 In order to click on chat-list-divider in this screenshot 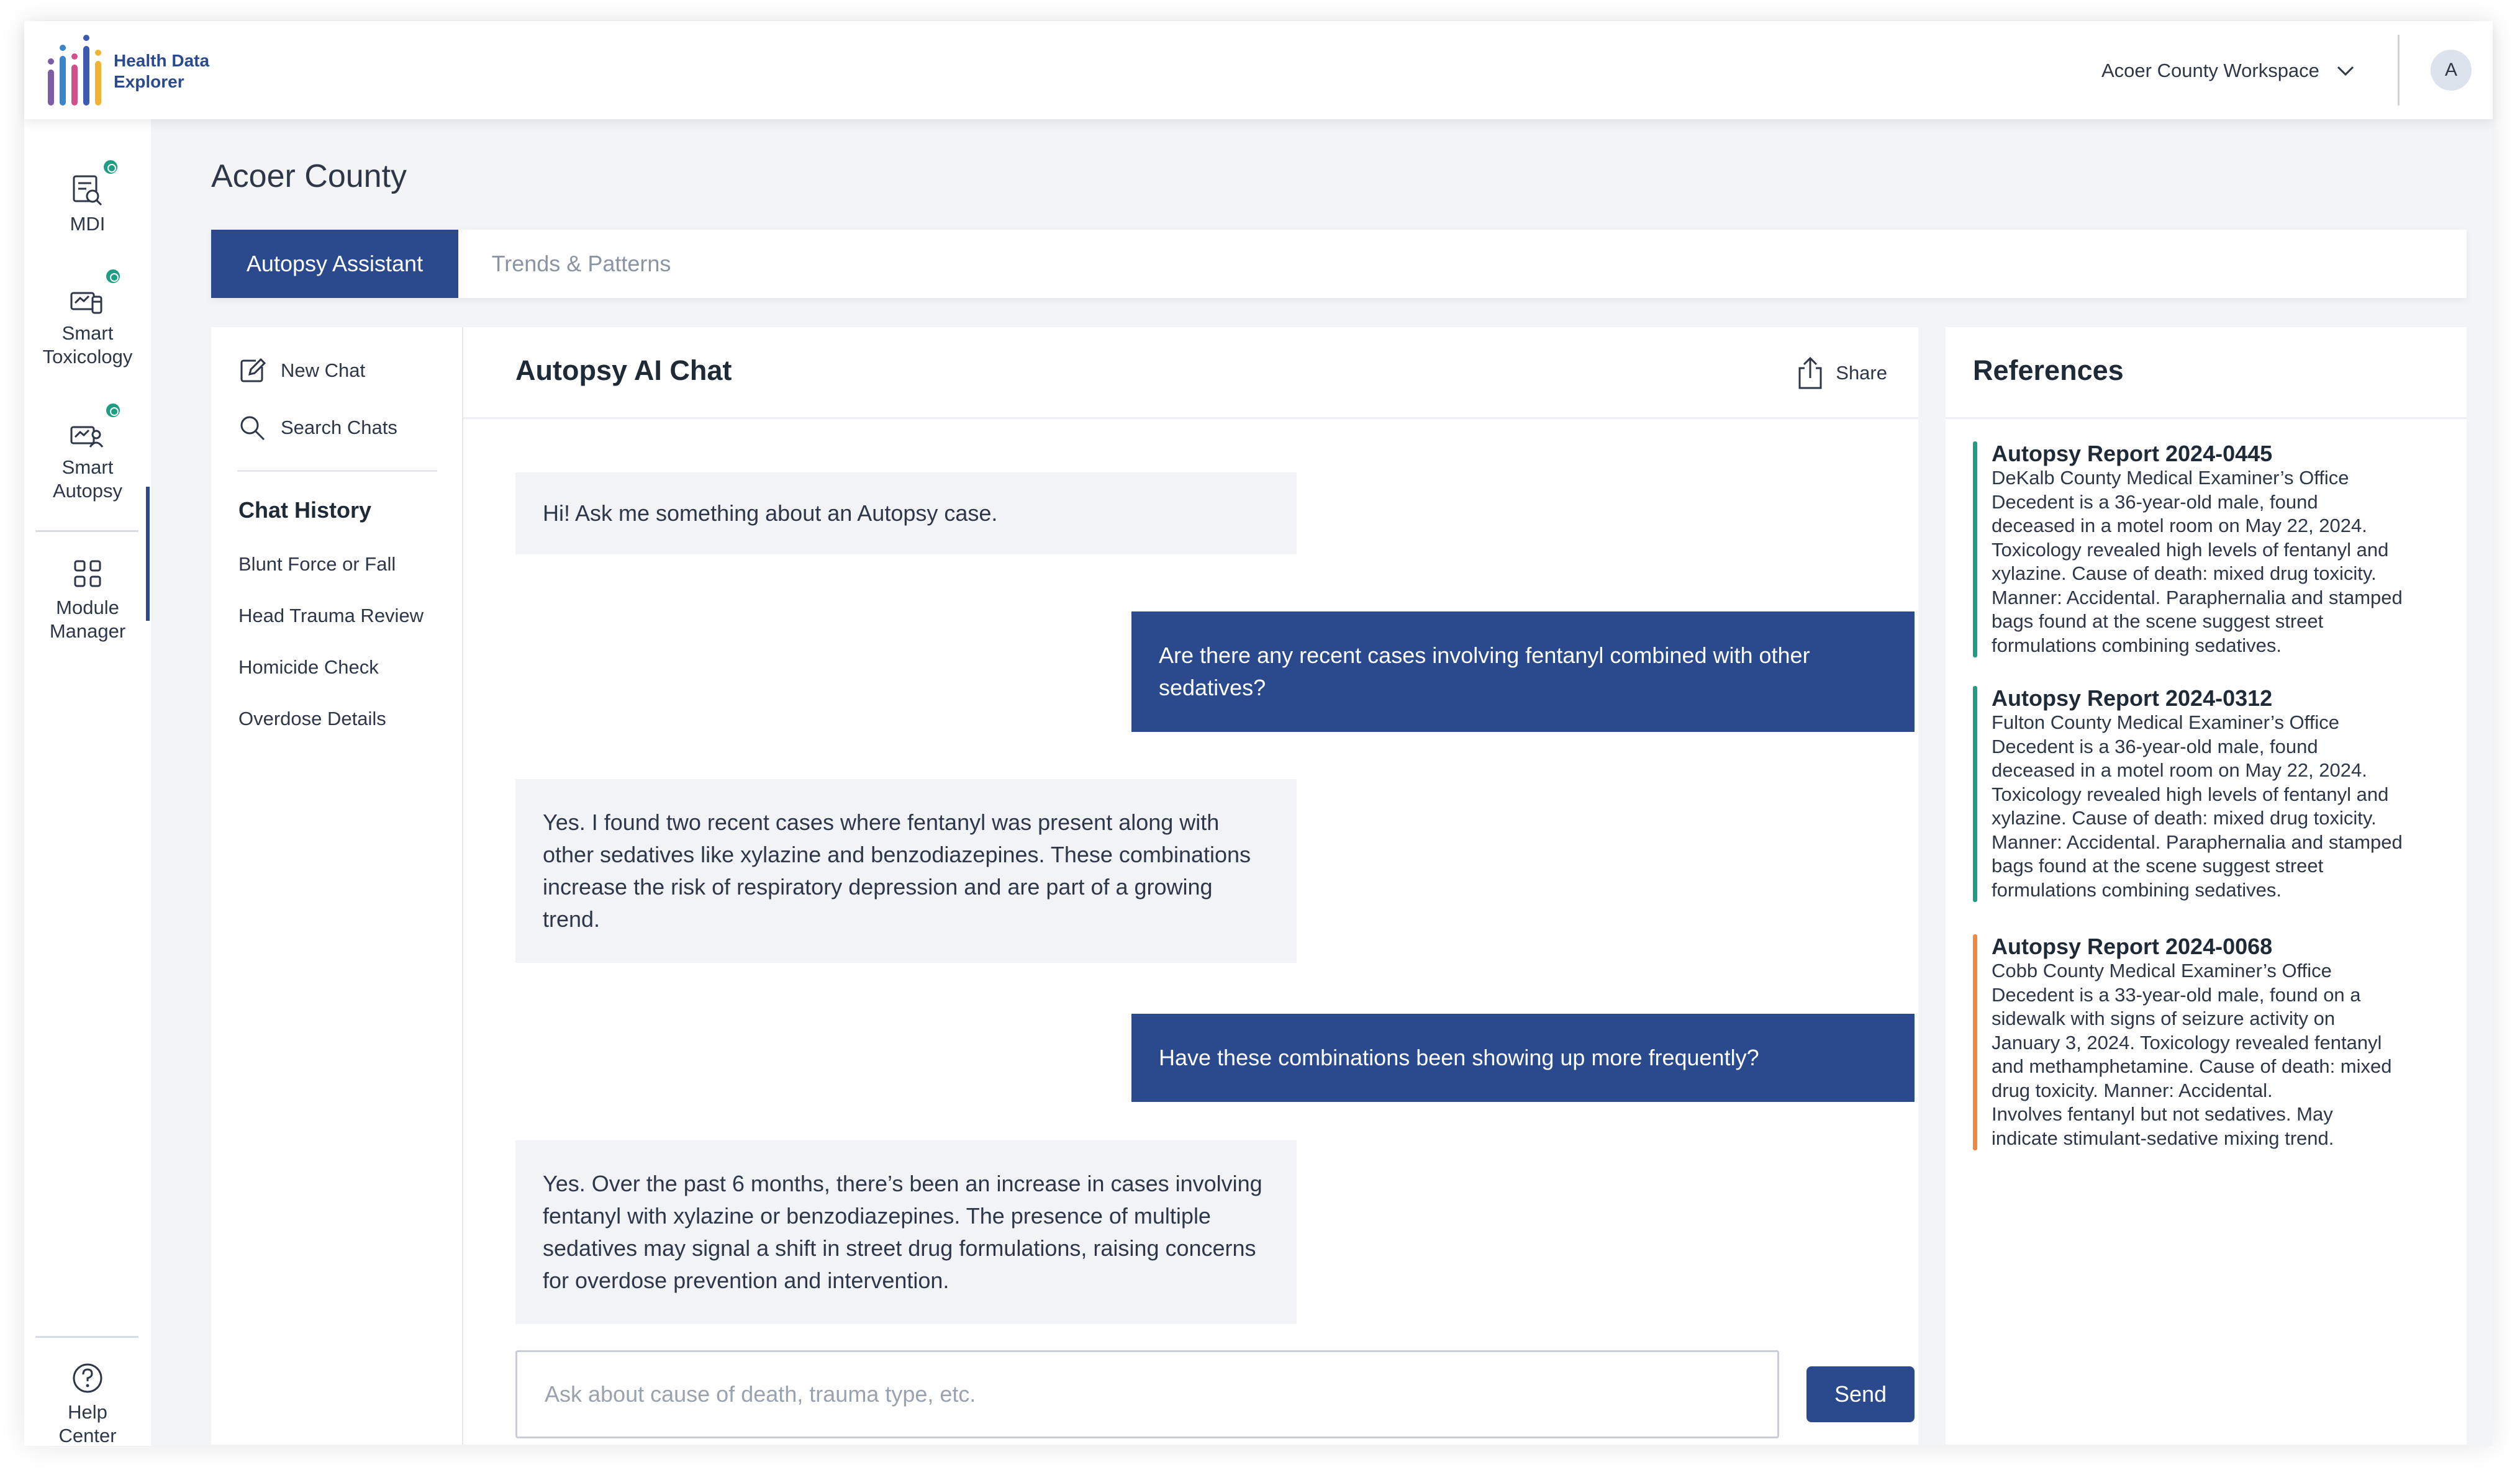, I will do `click(337, 471)`.